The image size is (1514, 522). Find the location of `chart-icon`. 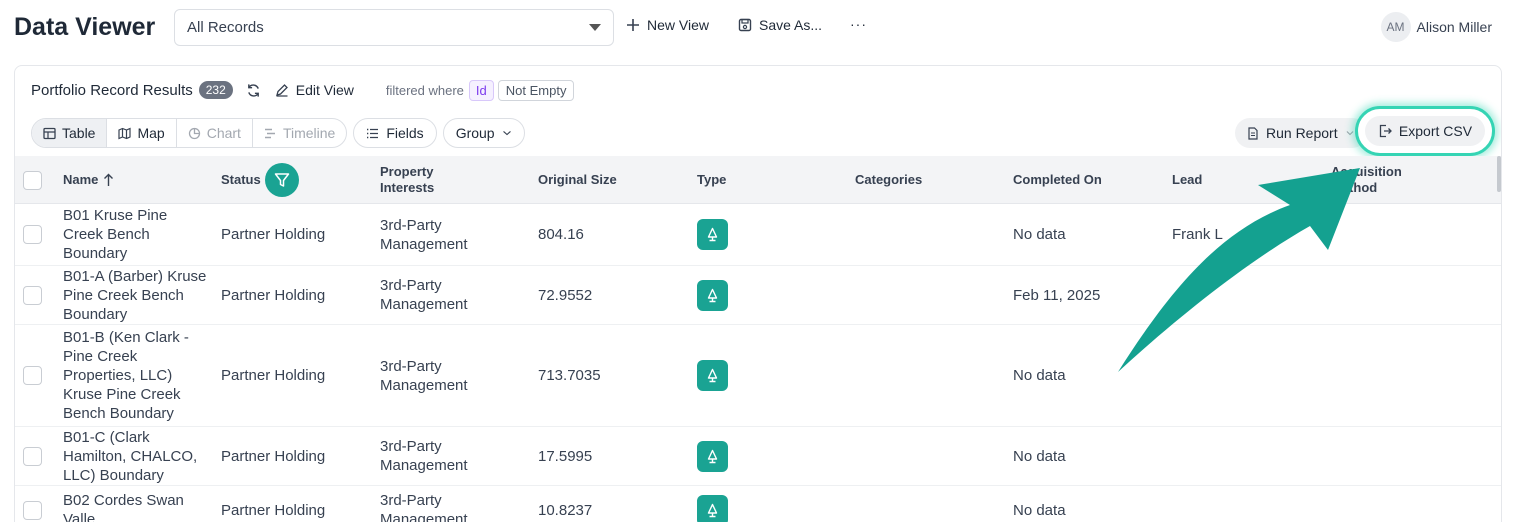

chart-icon is located at coordinates (194, 133).